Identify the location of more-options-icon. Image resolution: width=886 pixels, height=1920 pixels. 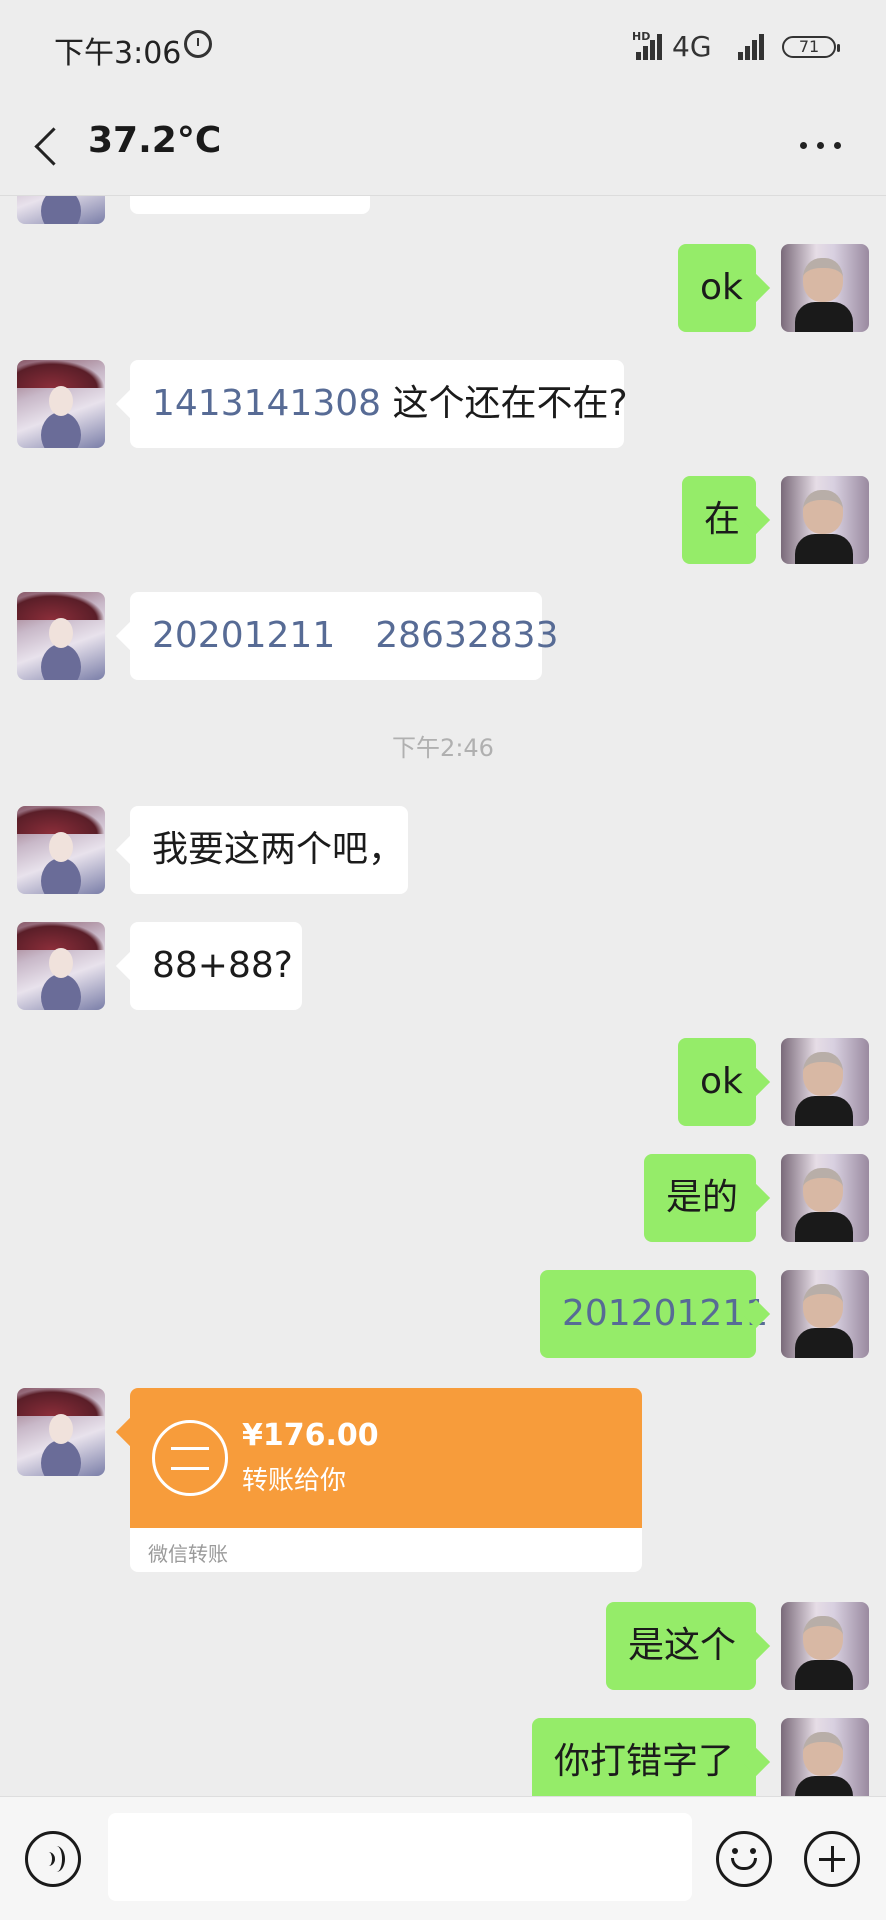
(821, 146).